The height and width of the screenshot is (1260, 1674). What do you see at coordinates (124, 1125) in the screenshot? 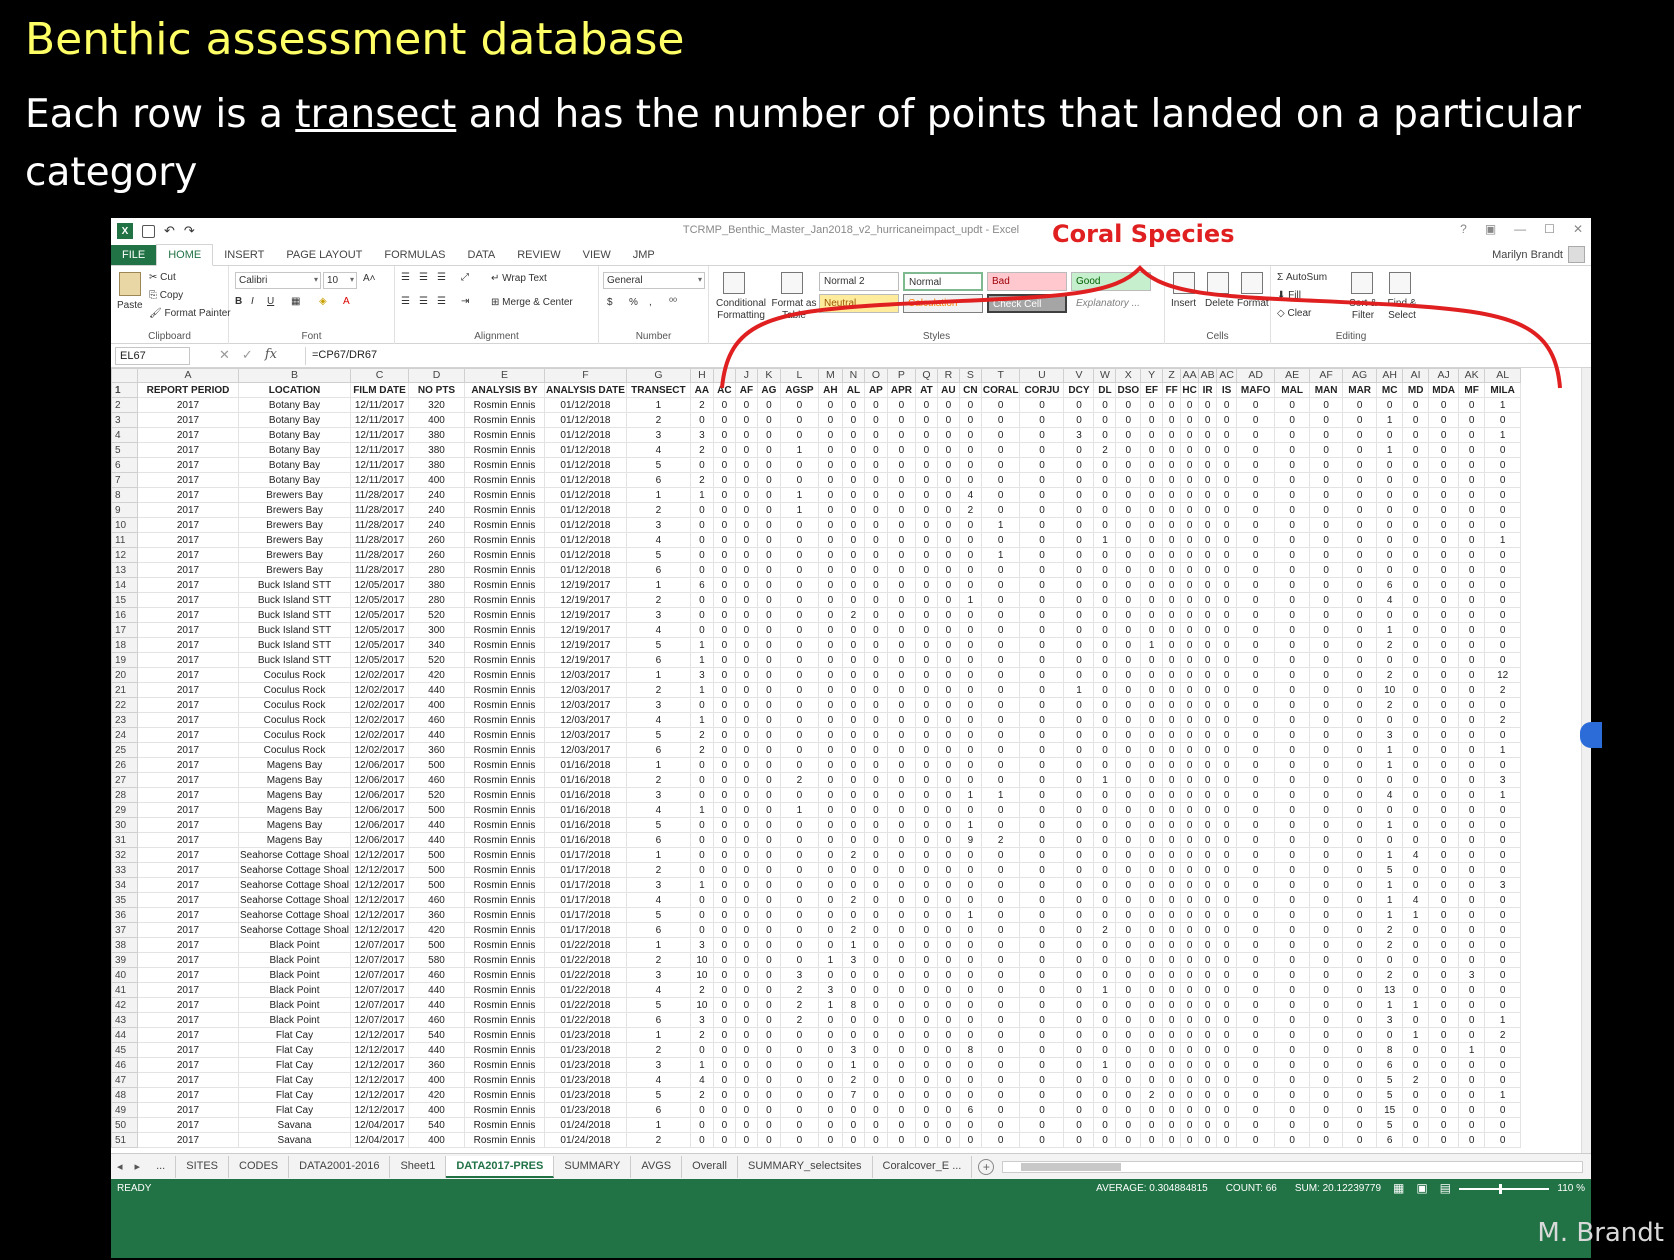
I see `row-number: 50` at bounding box center [124, 1125].